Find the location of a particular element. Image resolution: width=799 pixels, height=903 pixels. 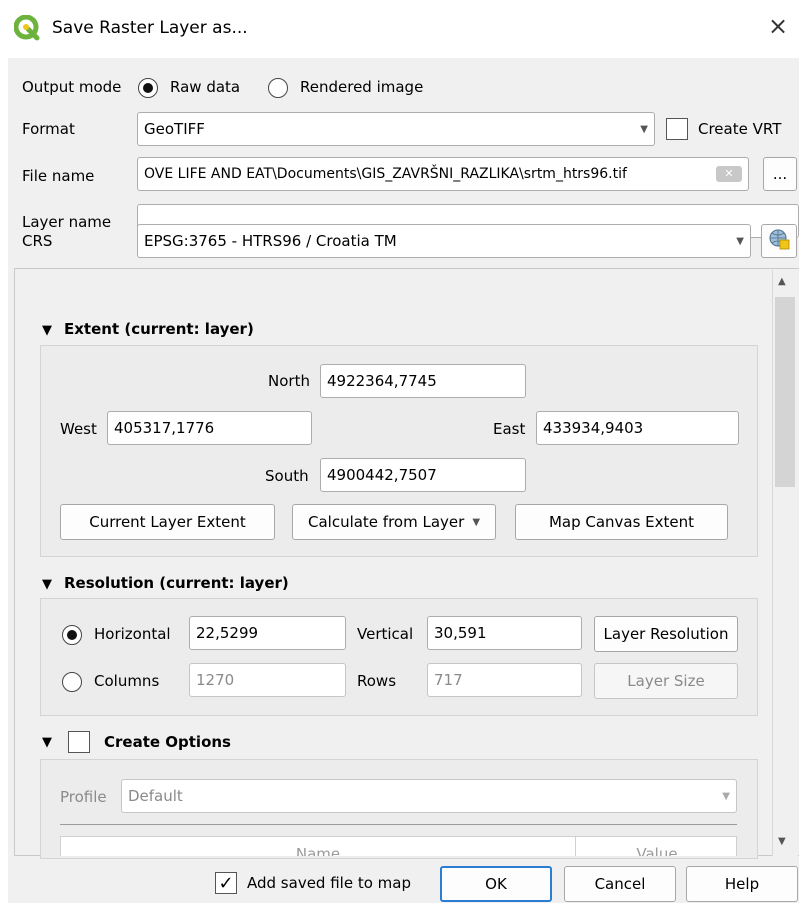

globe-icon is located at coordinates (779, 241).